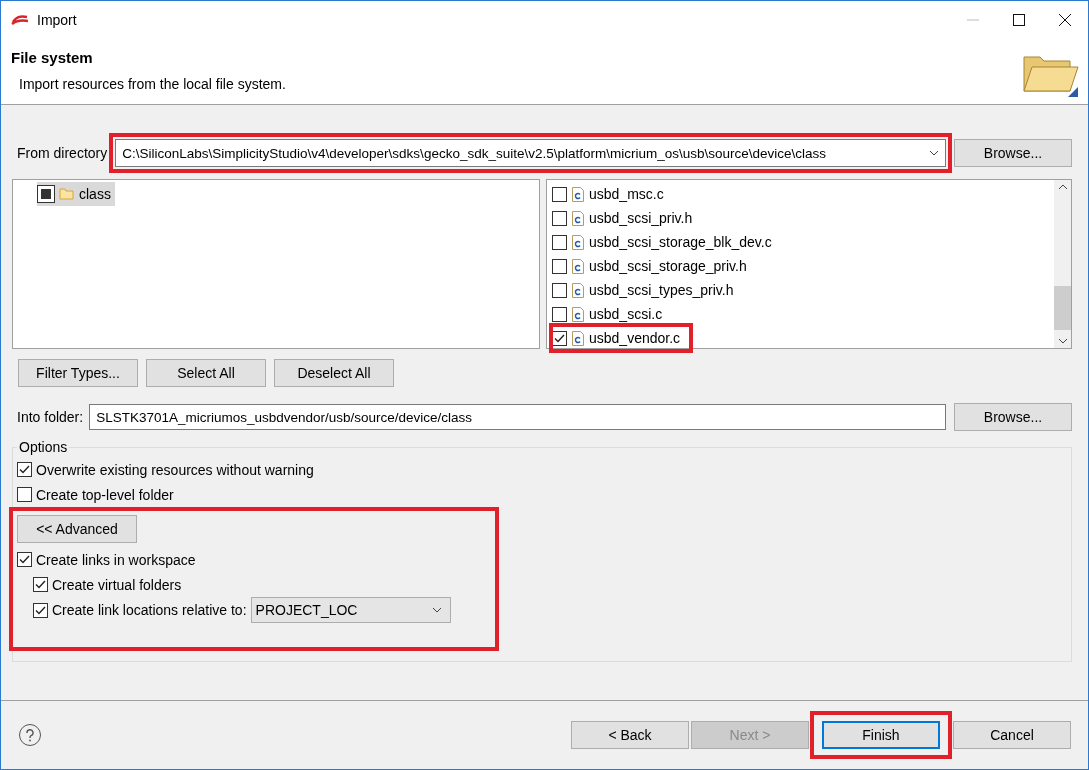 The image size is (1089, 770). I want to click on page-title: File system, so click(52, 57).